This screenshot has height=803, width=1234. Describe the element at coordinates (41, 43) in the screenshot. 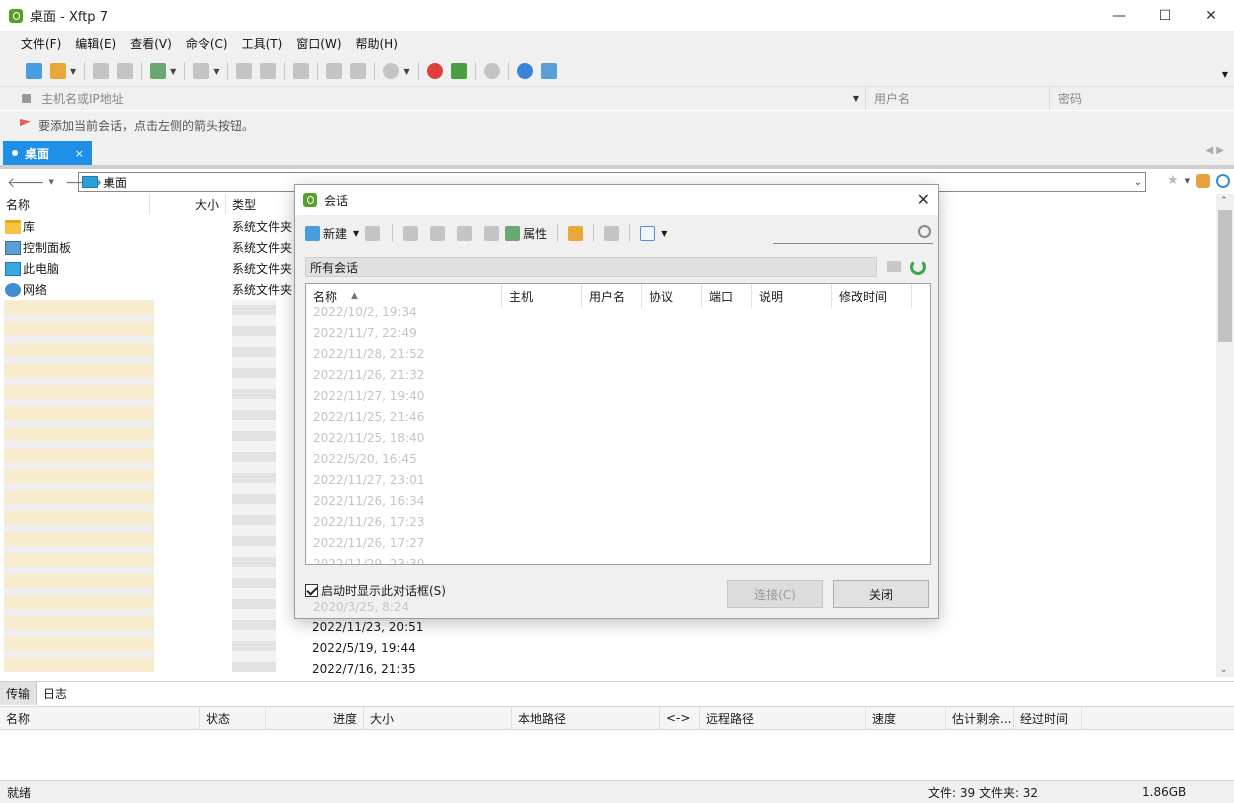

I see `menu-file: 文件(F)` at that location.